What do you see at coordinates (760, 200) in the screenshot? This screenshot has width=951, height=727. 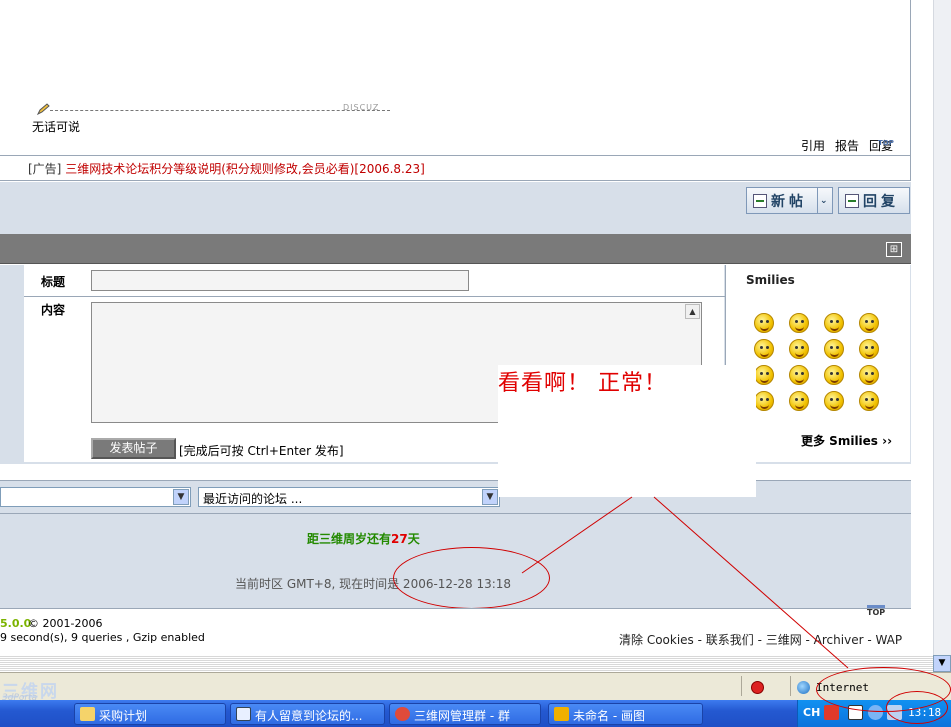 I see `new-thread-icon` at bounding box center [760, 200].